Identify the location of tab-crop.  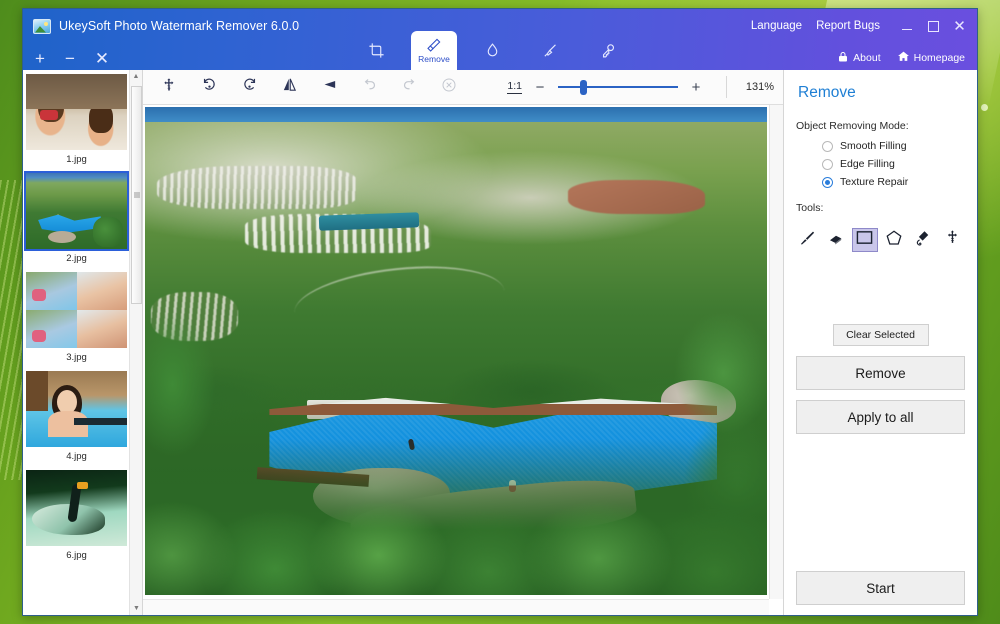
(376, 50).